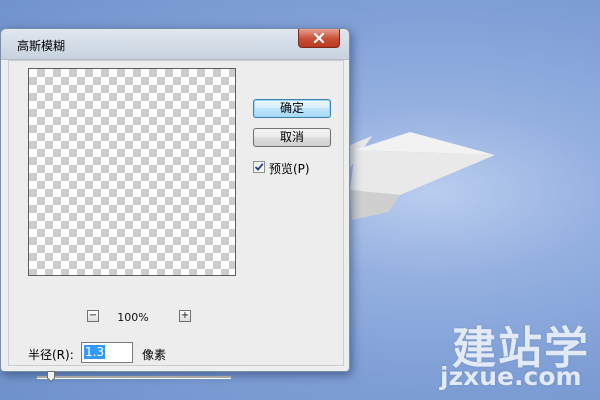 The image size is (600, 400). What do you see at coordinates (50, 376) in the screenshot?
I see `slider-thumb-icon` at bounding box center [50, 376].